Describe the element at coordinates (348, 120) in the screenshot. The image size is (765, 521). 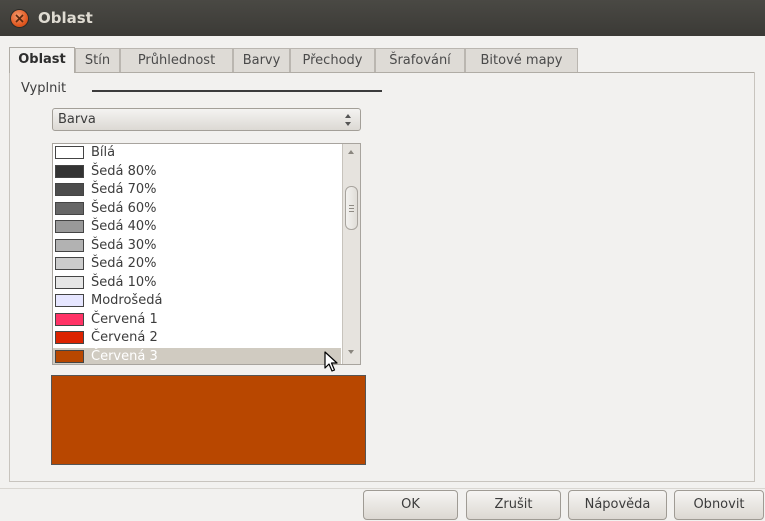
I see `updown-arrow-icon` at that location.